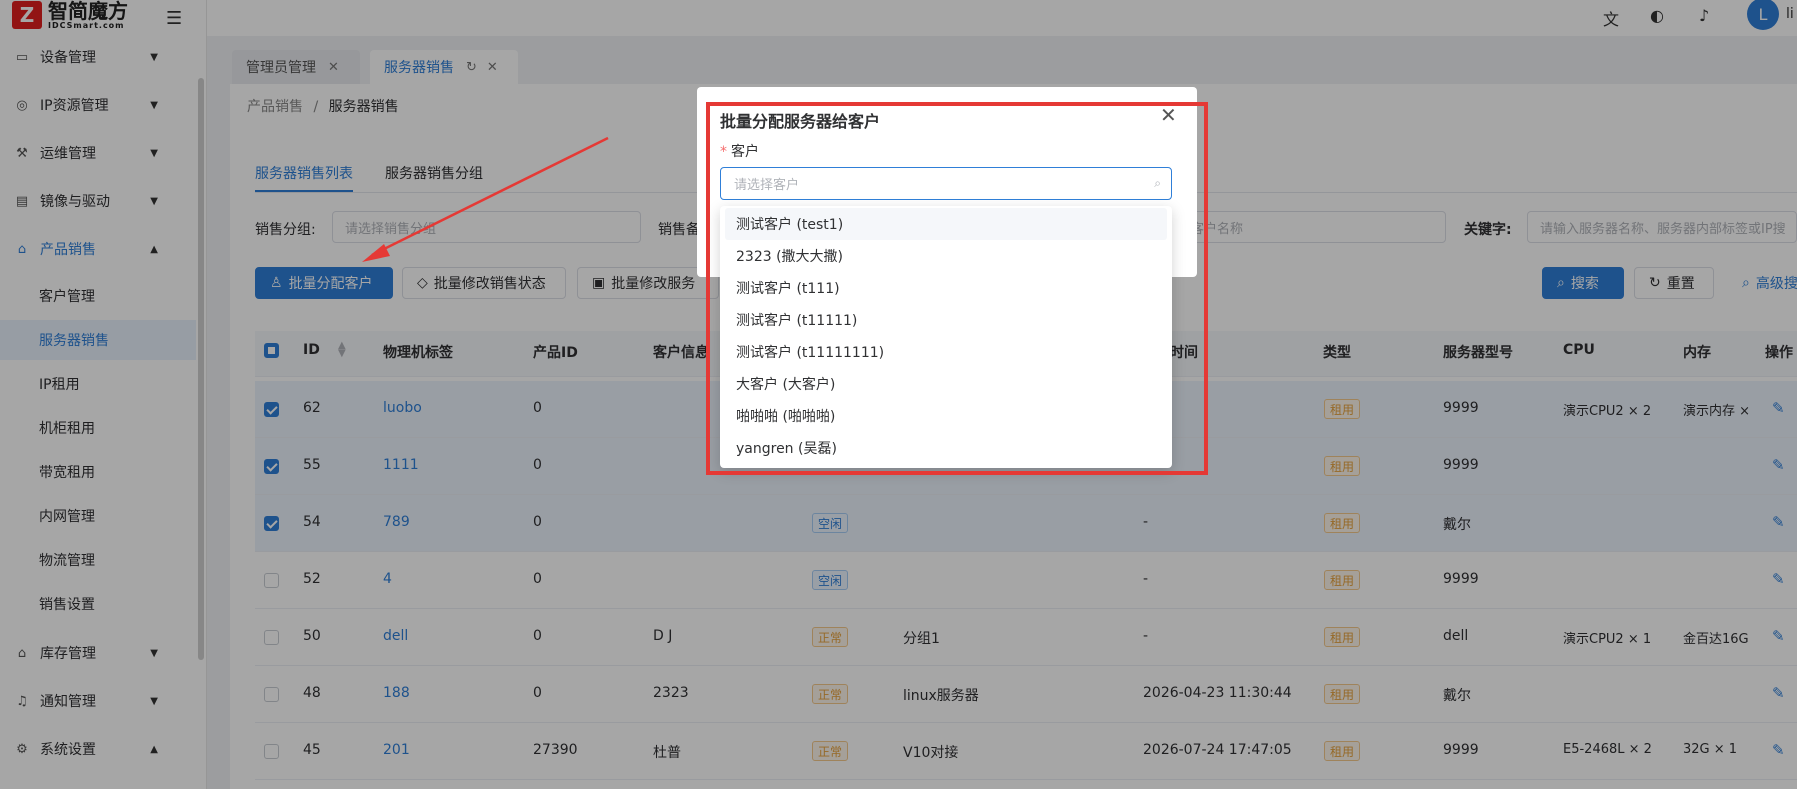 This screenshot has width=1797, height=789. Describe the element at coordinates (957, 288) in the screenshot. I see `annotation-highlight-box` at that location.